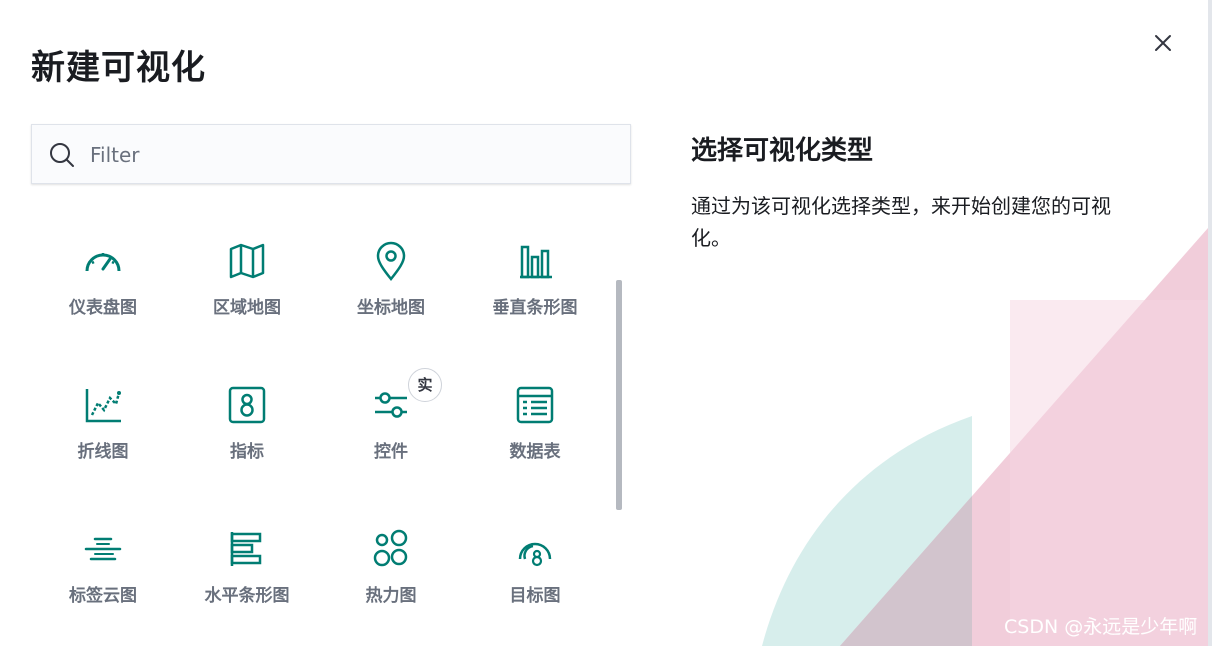 This screenshot has width=1212, height=646. Describe the element at coordinates (906, 571) in the screenshot. I see `deco-overlap-shape` at that location.